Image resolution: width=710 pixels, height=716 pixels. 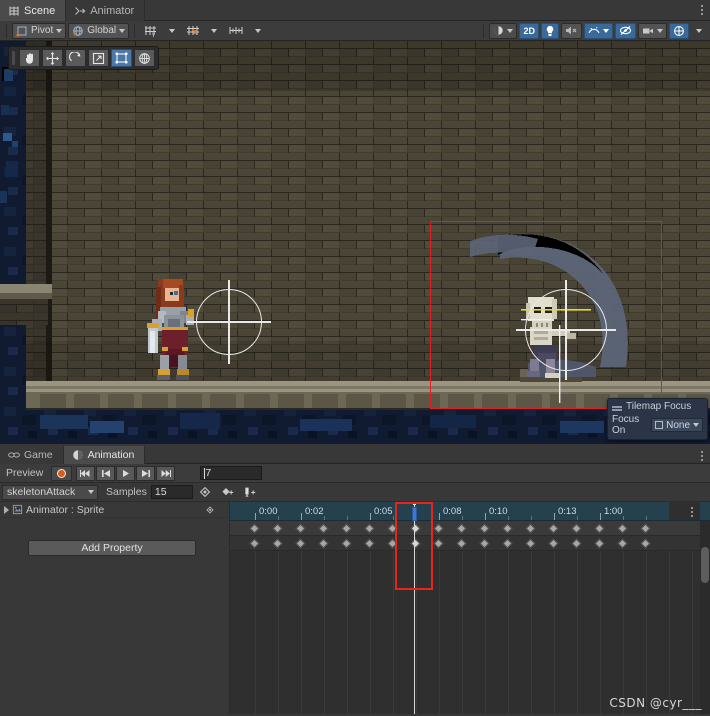 What do you see at coordinates (151, 31) in the screenshot?
I see `grid-axis-dropdown: y` at bounding box center [151, 31].